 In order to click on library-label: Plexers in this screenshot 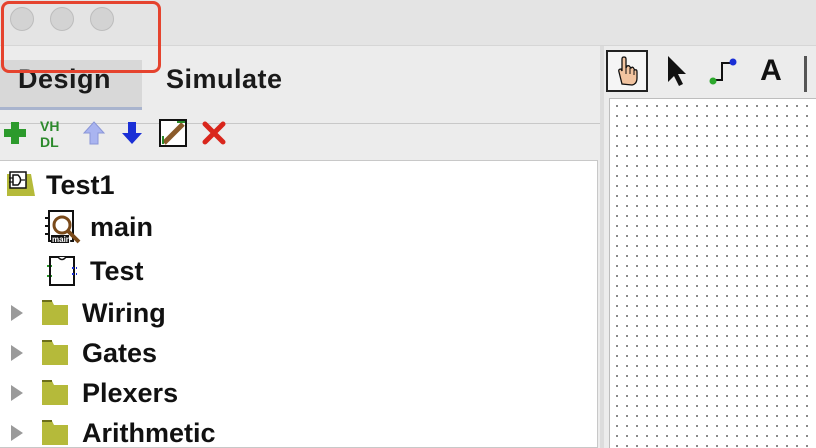, I will do `click(130, 392)`.